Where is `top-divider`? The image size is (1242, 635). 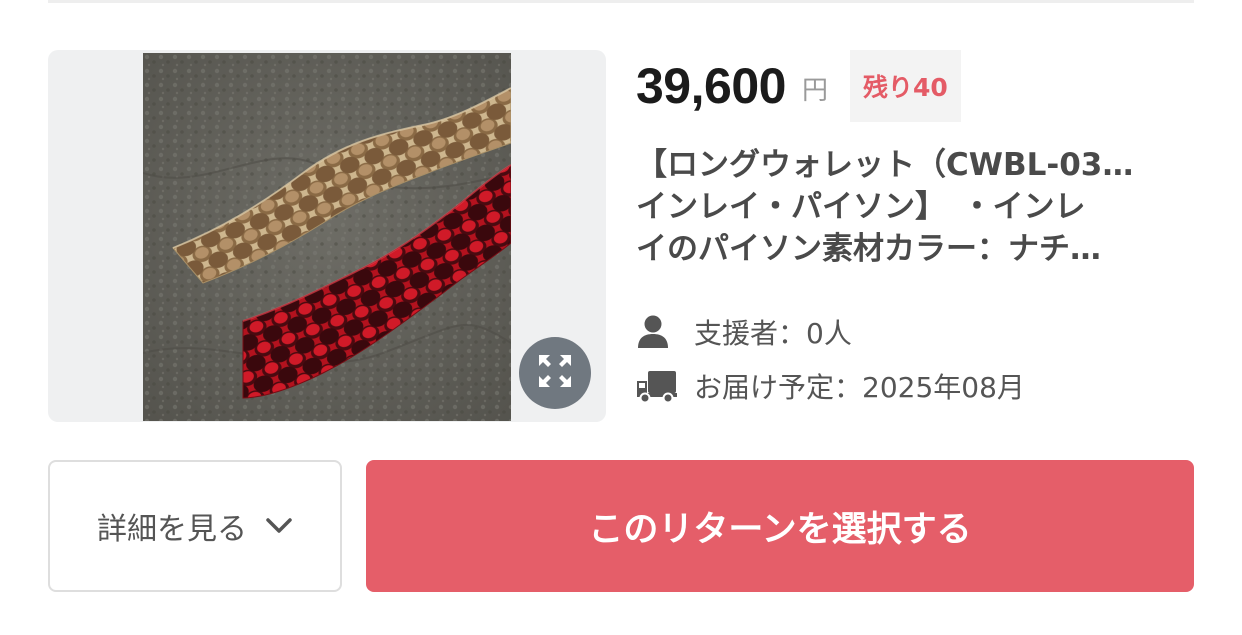 top-divider is located at coordinates (621, 1).